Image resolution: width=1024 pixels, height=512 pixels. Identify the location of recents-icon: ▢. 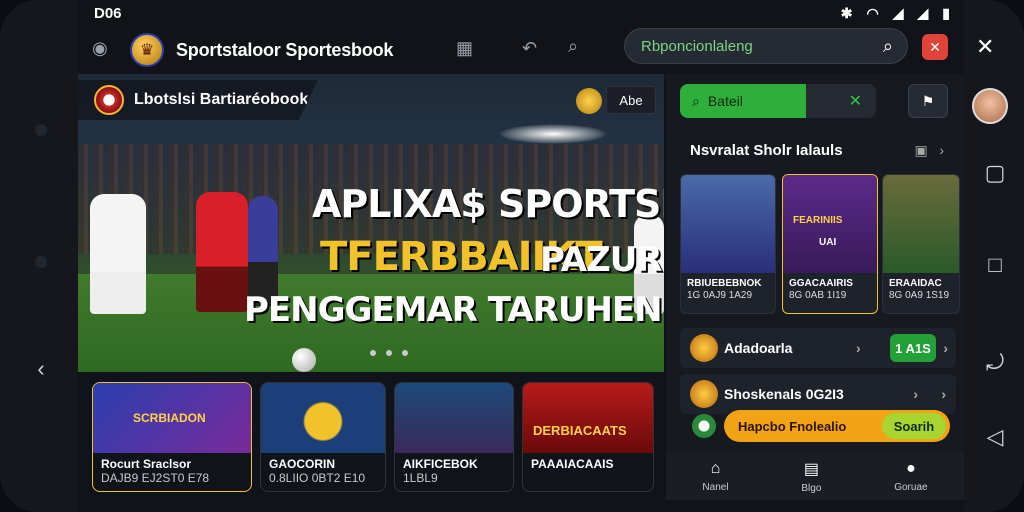
(995, 173).